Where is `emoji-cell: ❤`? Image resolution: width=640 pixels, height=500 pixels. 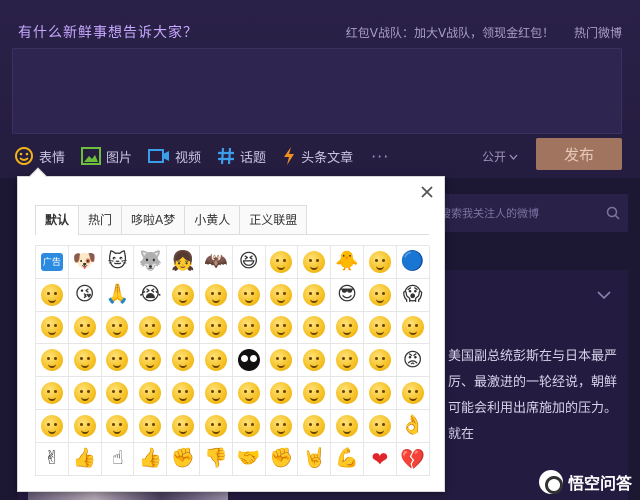 emoji-cell: ❤ is located at coordinates (380, 459).